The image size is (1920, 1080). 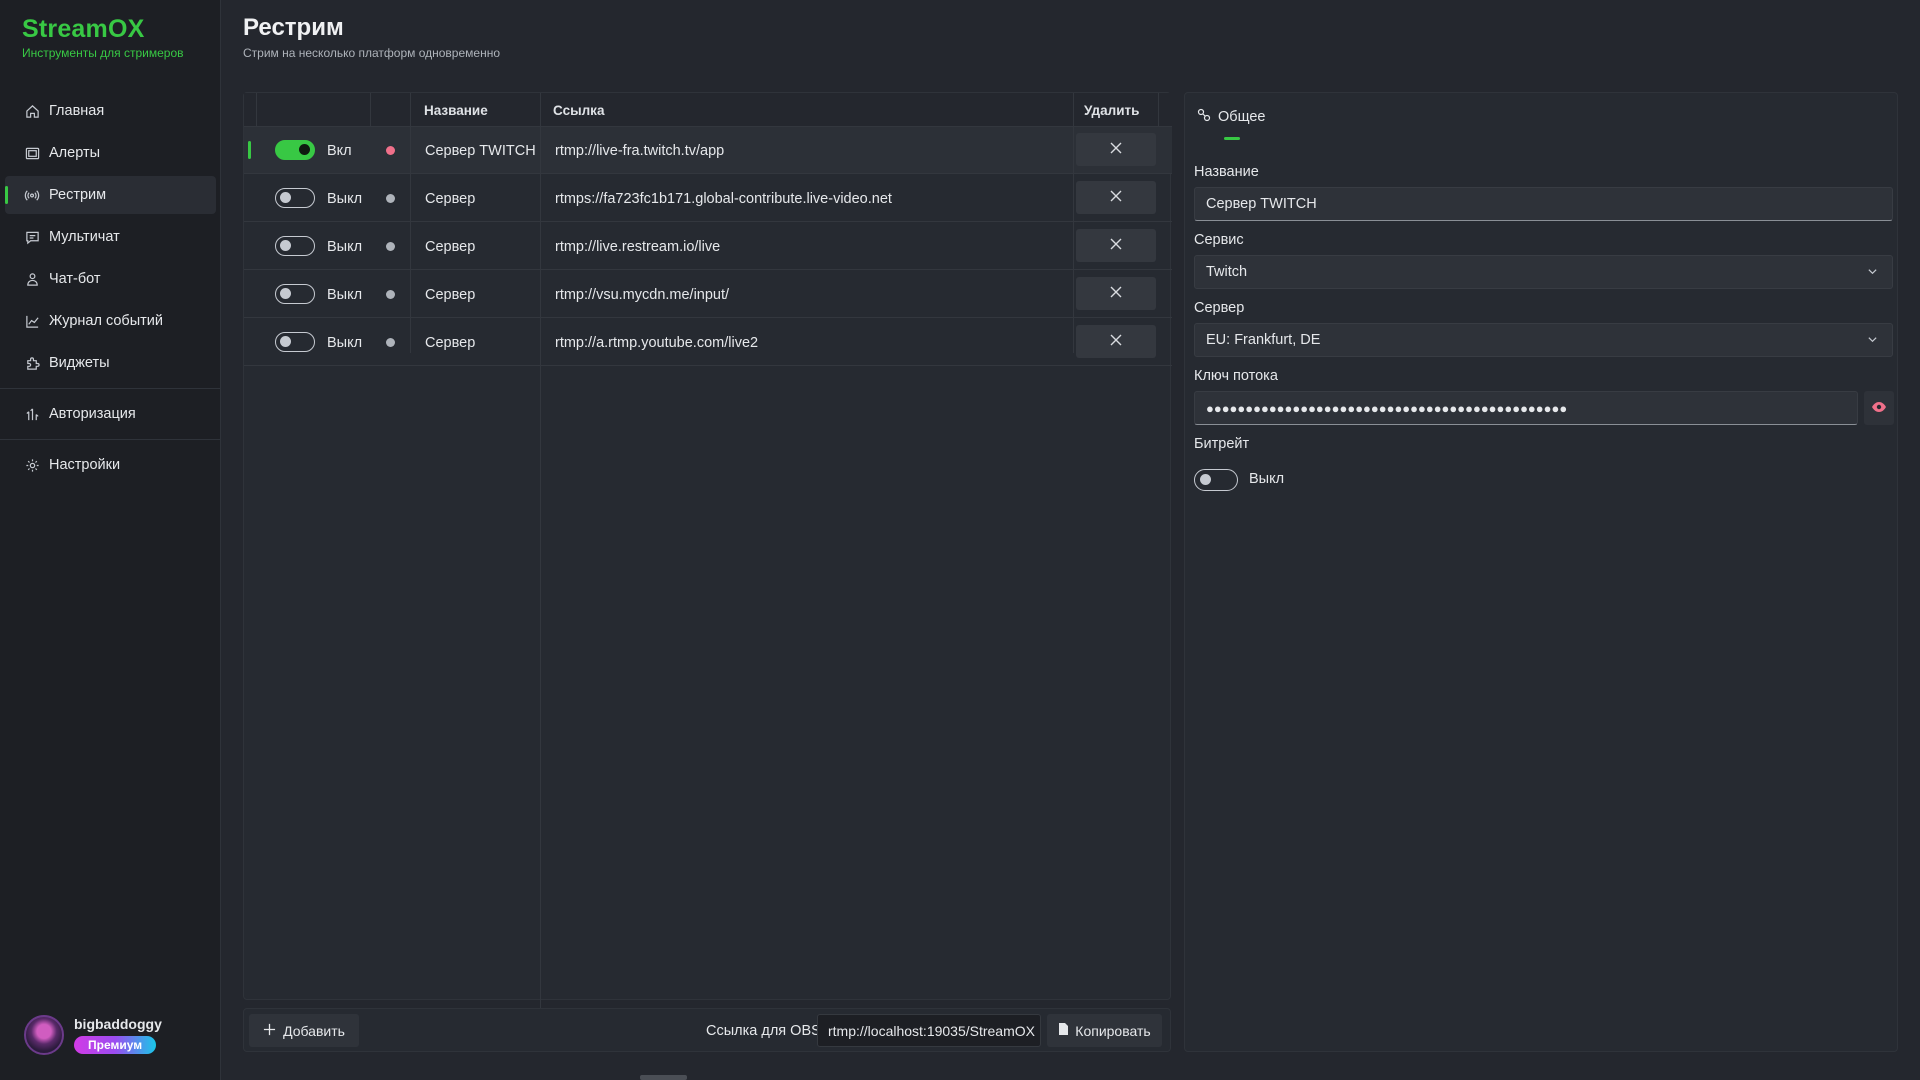 What do you see at coordinates (32, 237) in the screenshot?
I see `chat-icon` at bounding box center [32, 237].